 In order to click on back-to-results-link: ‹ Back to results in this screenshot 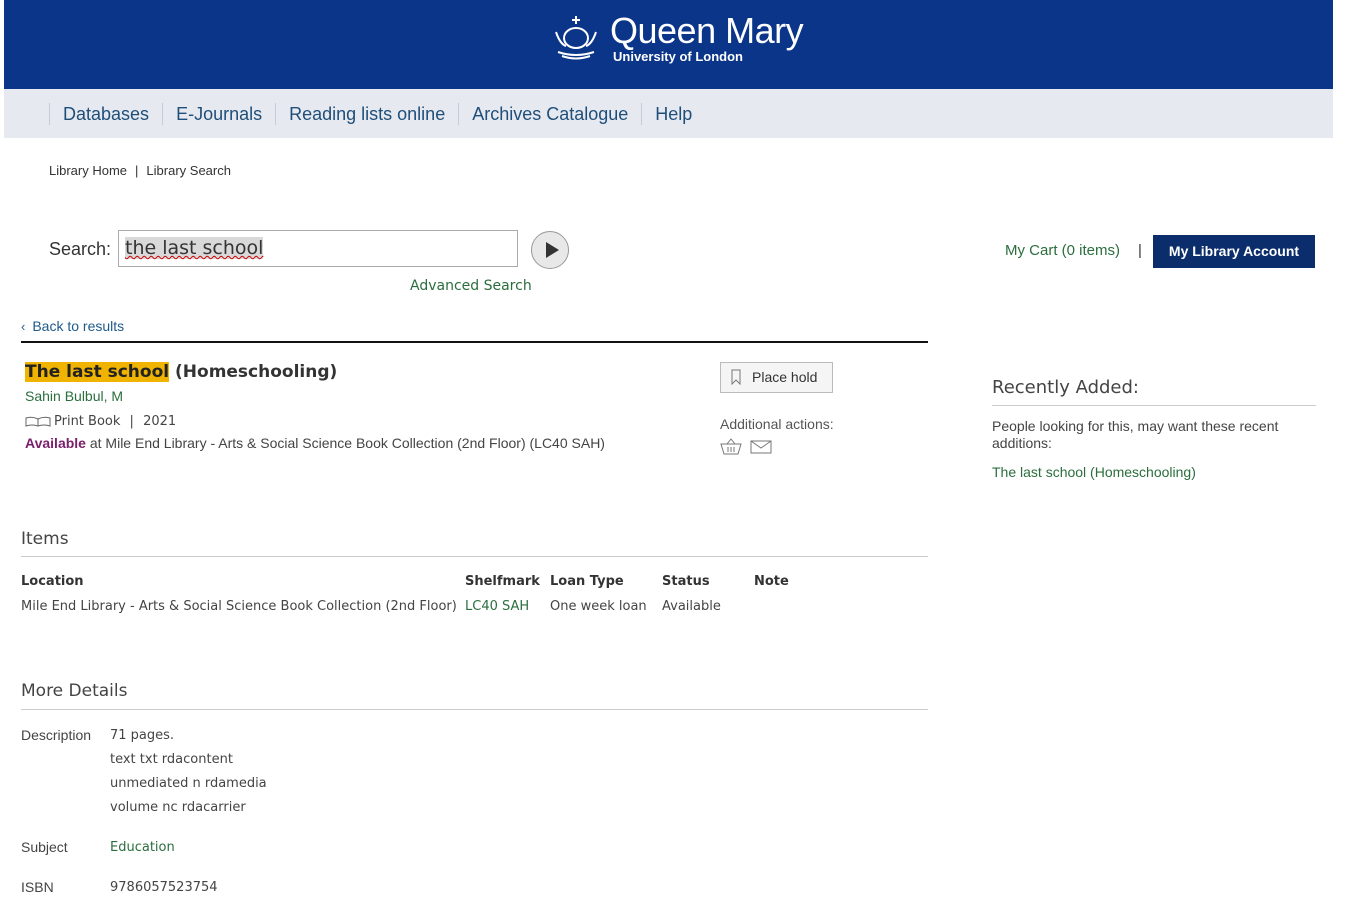, I will do `click(72, 326)`.